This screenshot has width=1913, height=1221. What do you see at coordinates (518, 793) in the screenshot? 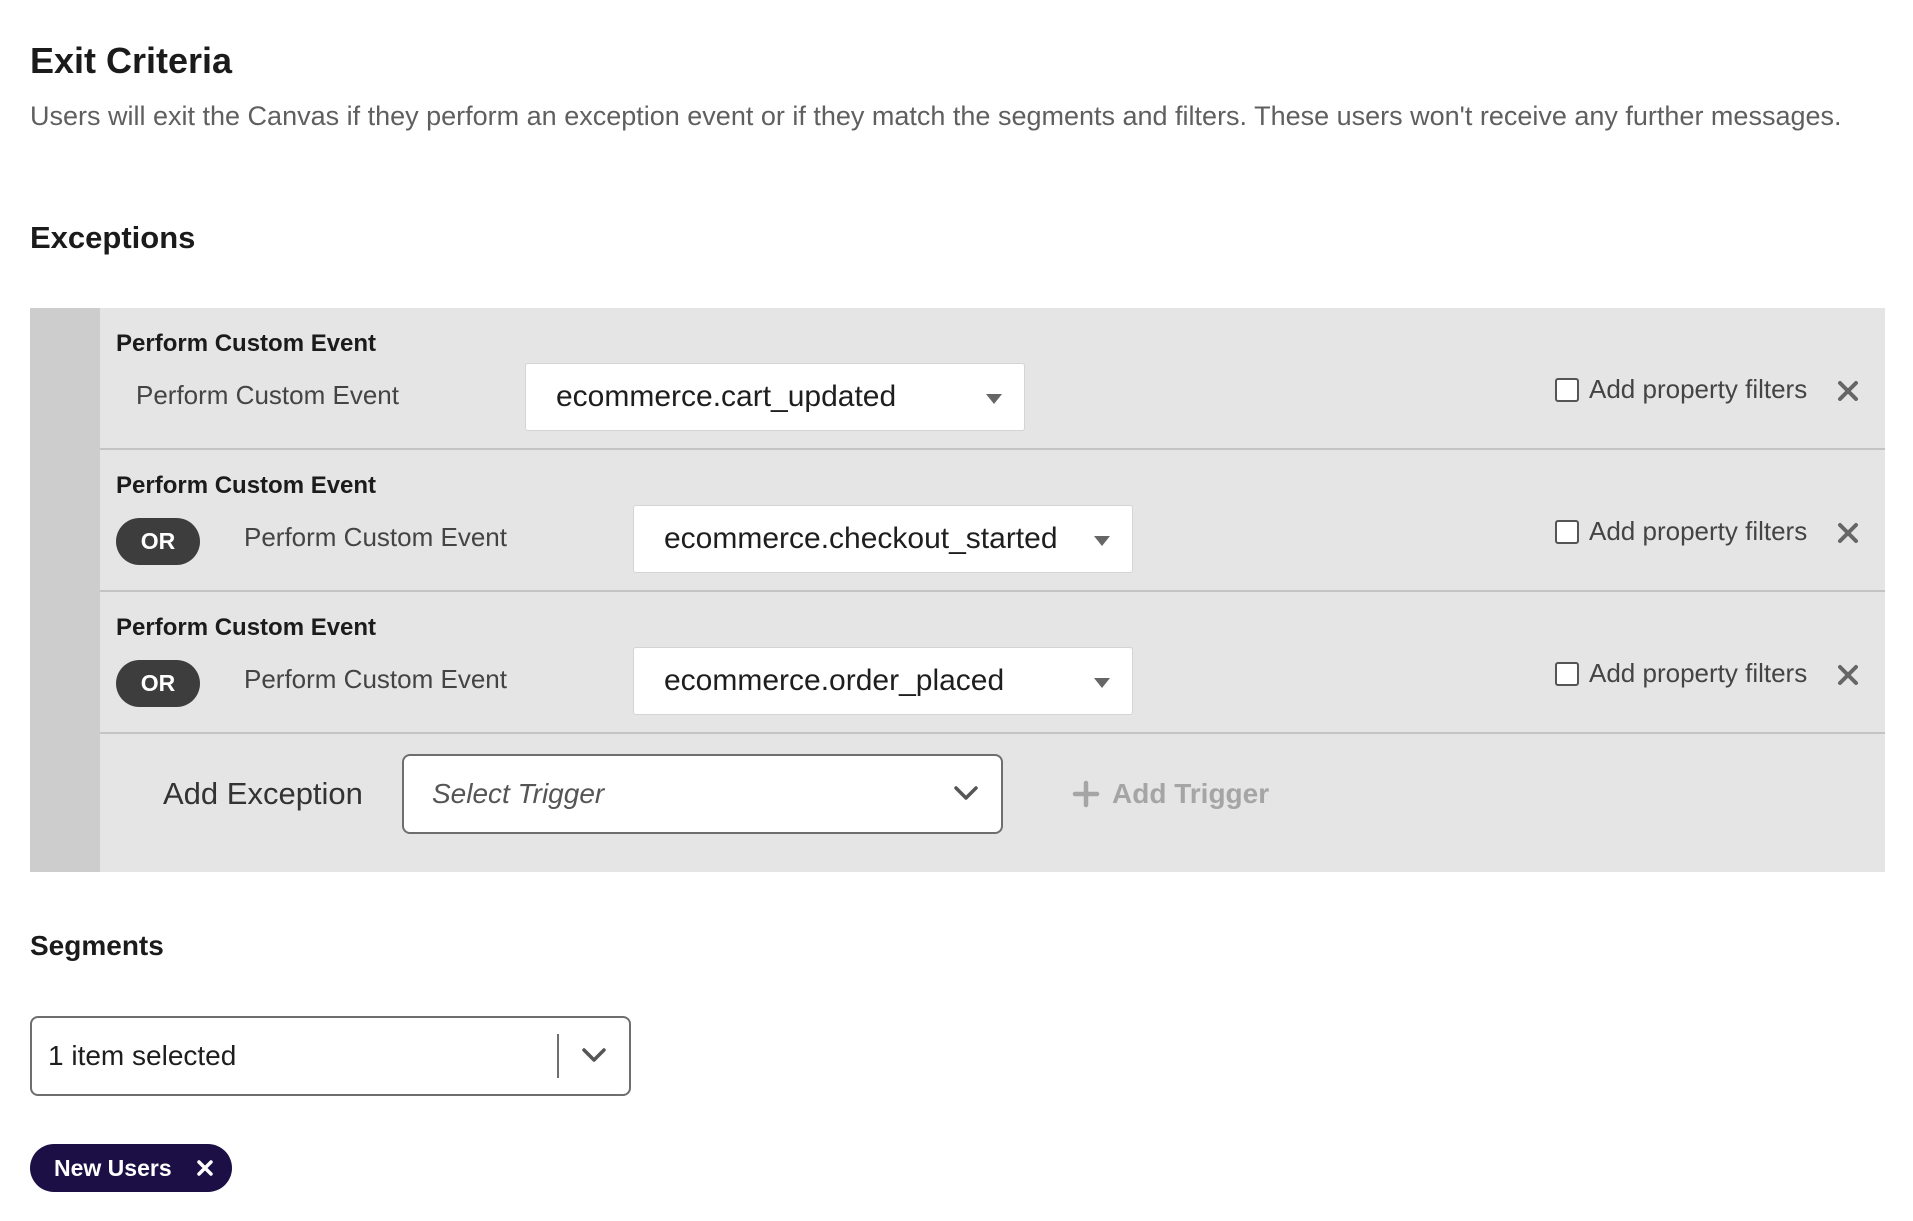
I see `select-trigger-placeholder: Select Trigger` at bounding box center [518, 793].